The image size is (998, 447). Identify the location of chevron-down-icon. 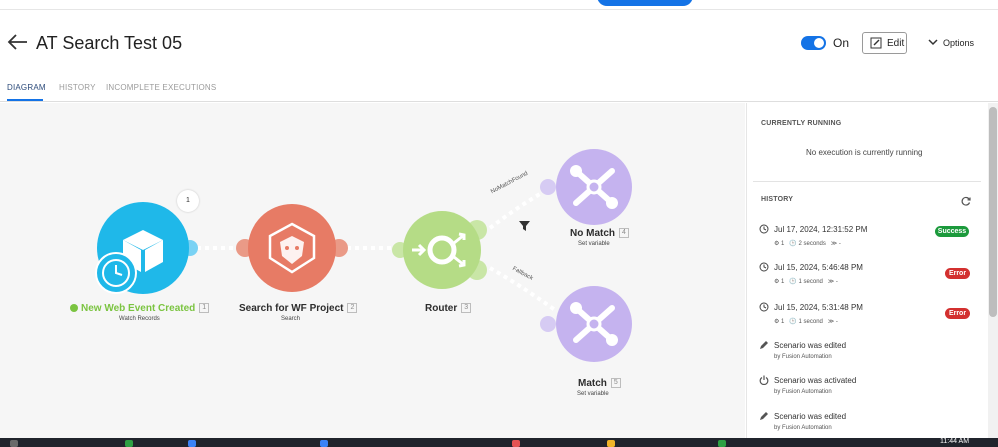
(933, 42).